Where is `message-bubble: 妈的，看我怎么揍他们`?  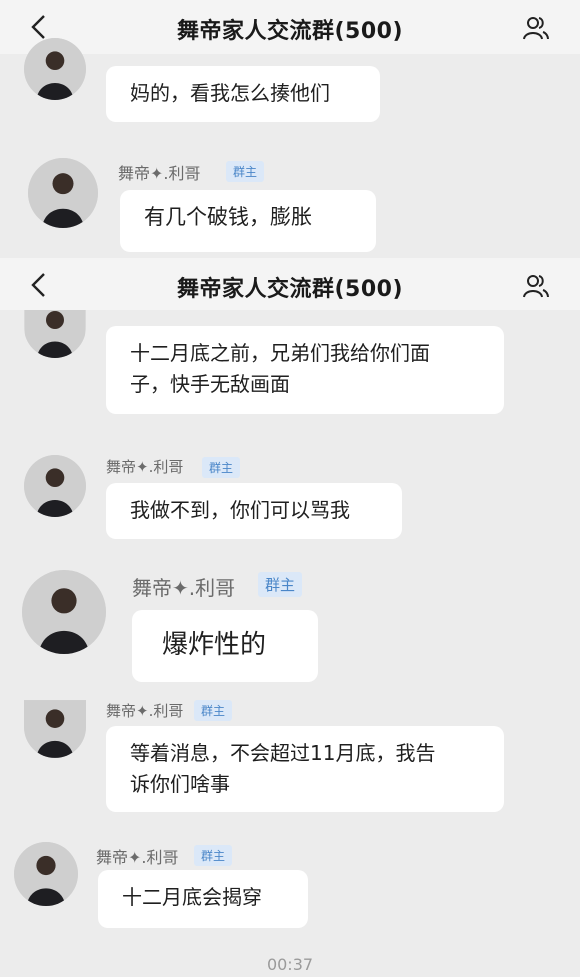
message-bubble: 妈的，看我怎么揍他们 is located at coordinates (243, 94).